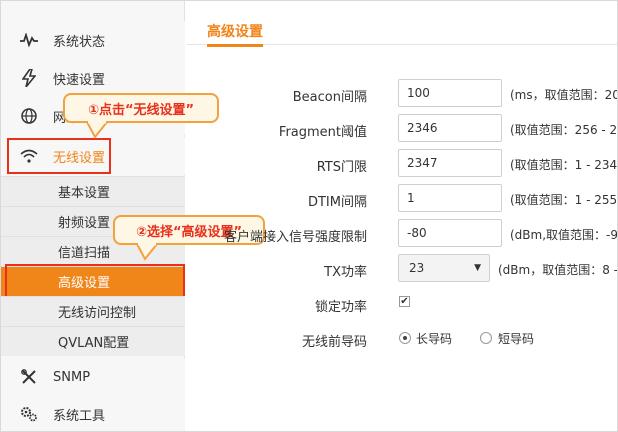  What do you see at coordinates (345, 272) in the screenshot?
I see `form-label: TX功率` at bounding box center [345, 272].